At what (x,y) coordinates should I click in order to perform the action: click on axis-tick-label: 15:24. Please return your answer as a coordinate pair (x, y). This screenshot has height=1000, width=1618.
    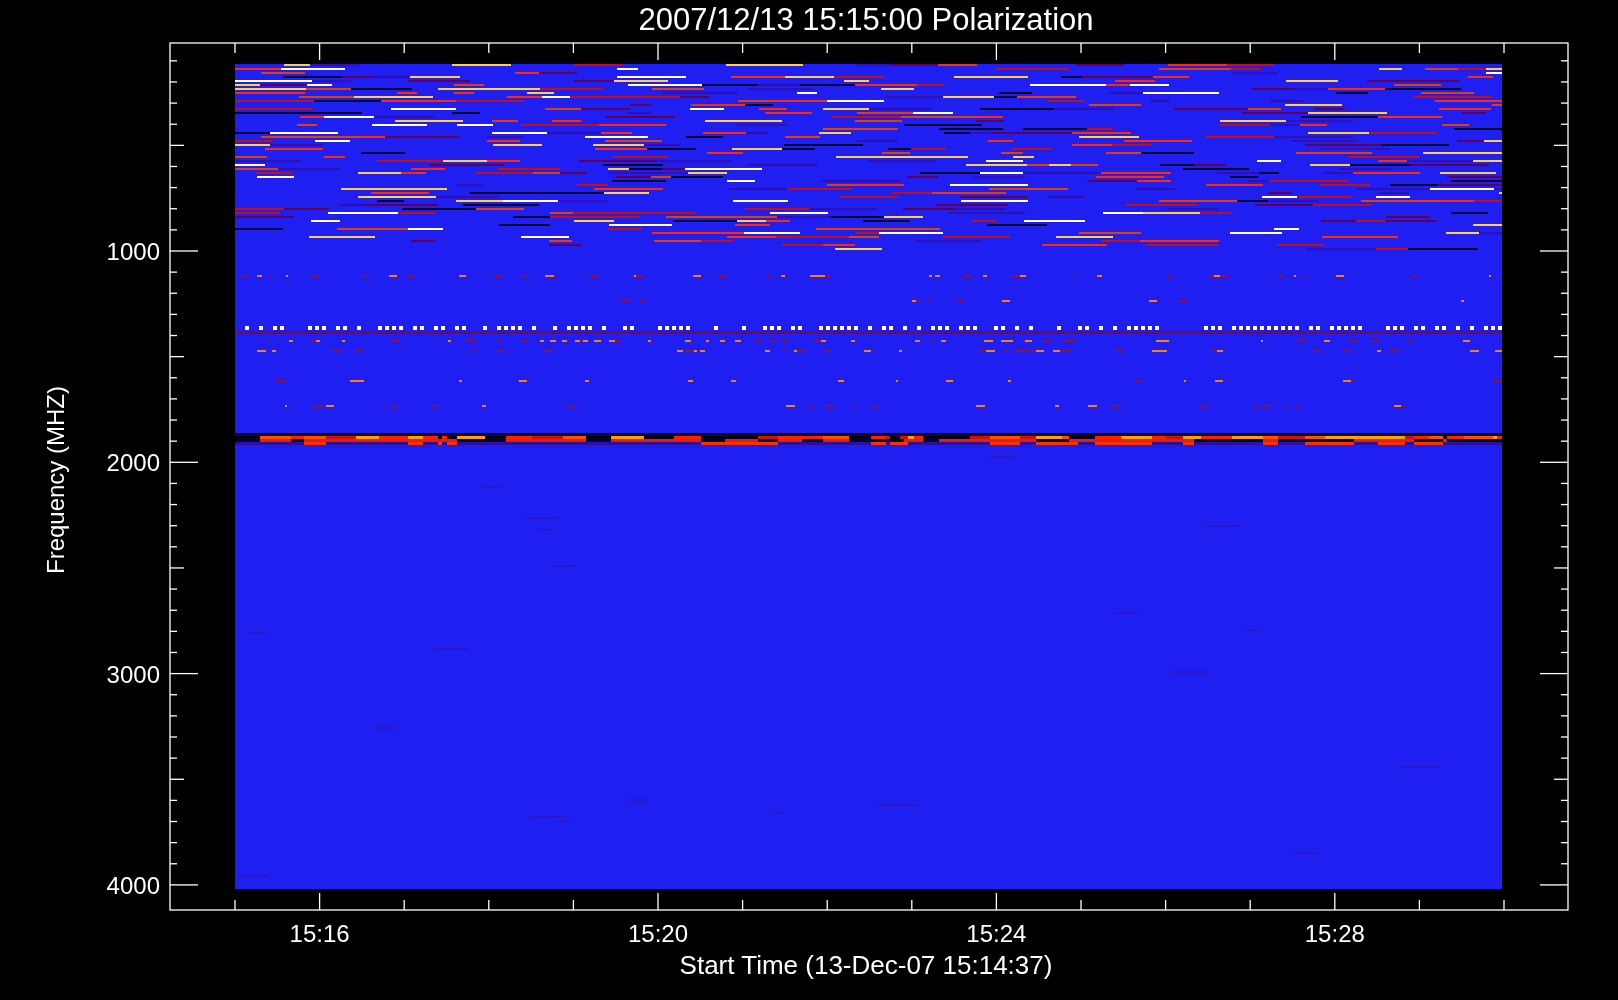
    Looking at the image, I should click on (996, 933).